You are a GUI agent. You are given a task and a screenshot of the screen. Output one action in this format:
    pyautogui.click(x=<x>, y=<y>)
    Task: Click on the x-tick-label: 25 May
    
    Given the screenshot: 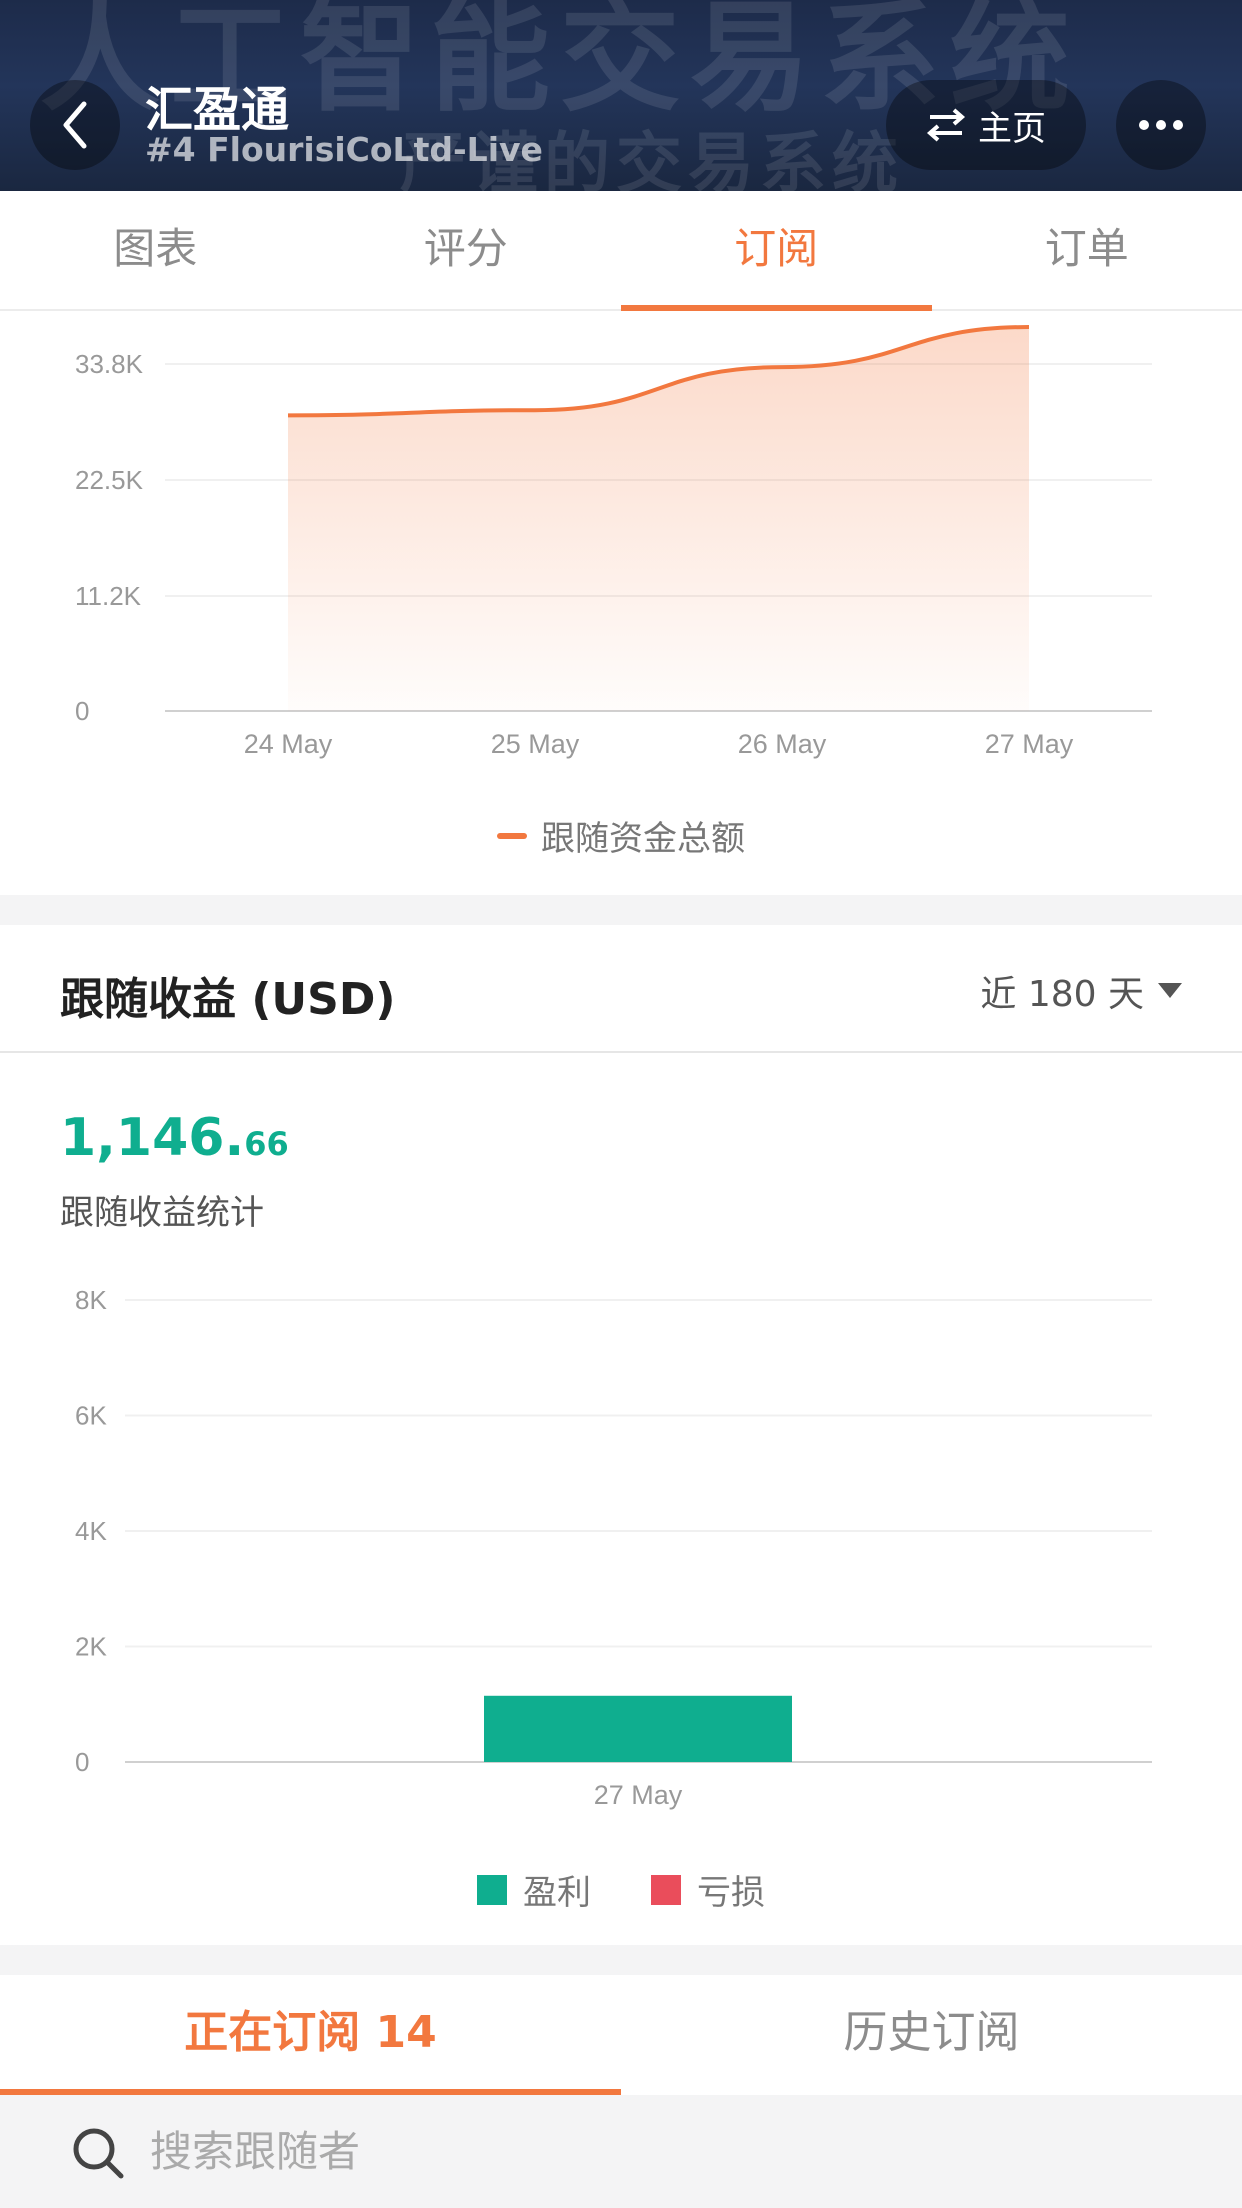 What is the action you would take?
    pyautogui.click(x=535, y=744)
    